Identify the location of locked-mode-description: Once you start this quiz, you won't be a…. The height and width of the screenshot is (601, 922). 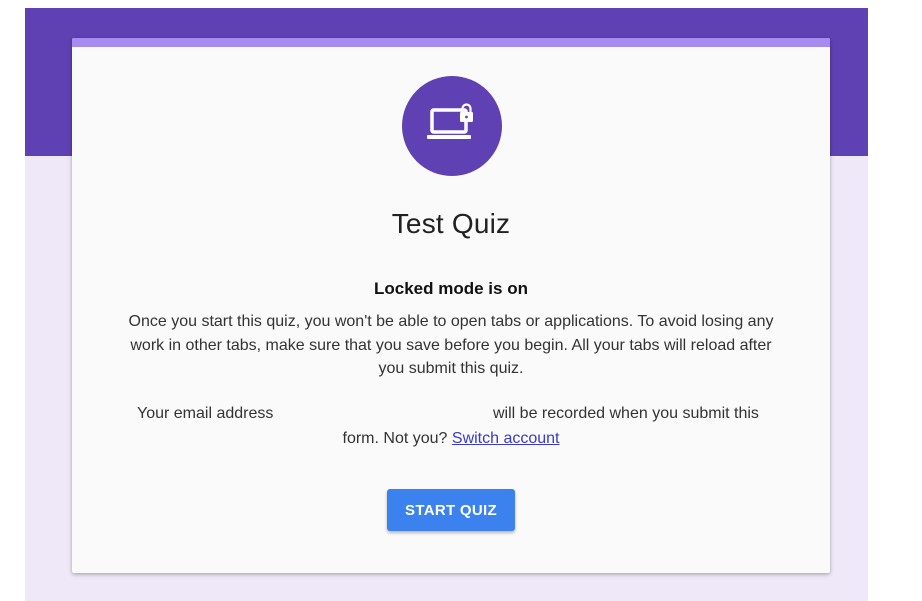
(451, 345).